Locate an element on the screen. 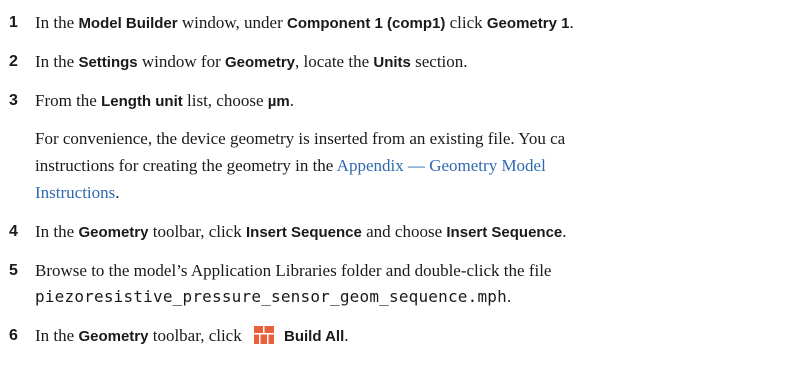  ui-label-geometry-1: Geometry 1 is located at coordinates (528, 23).